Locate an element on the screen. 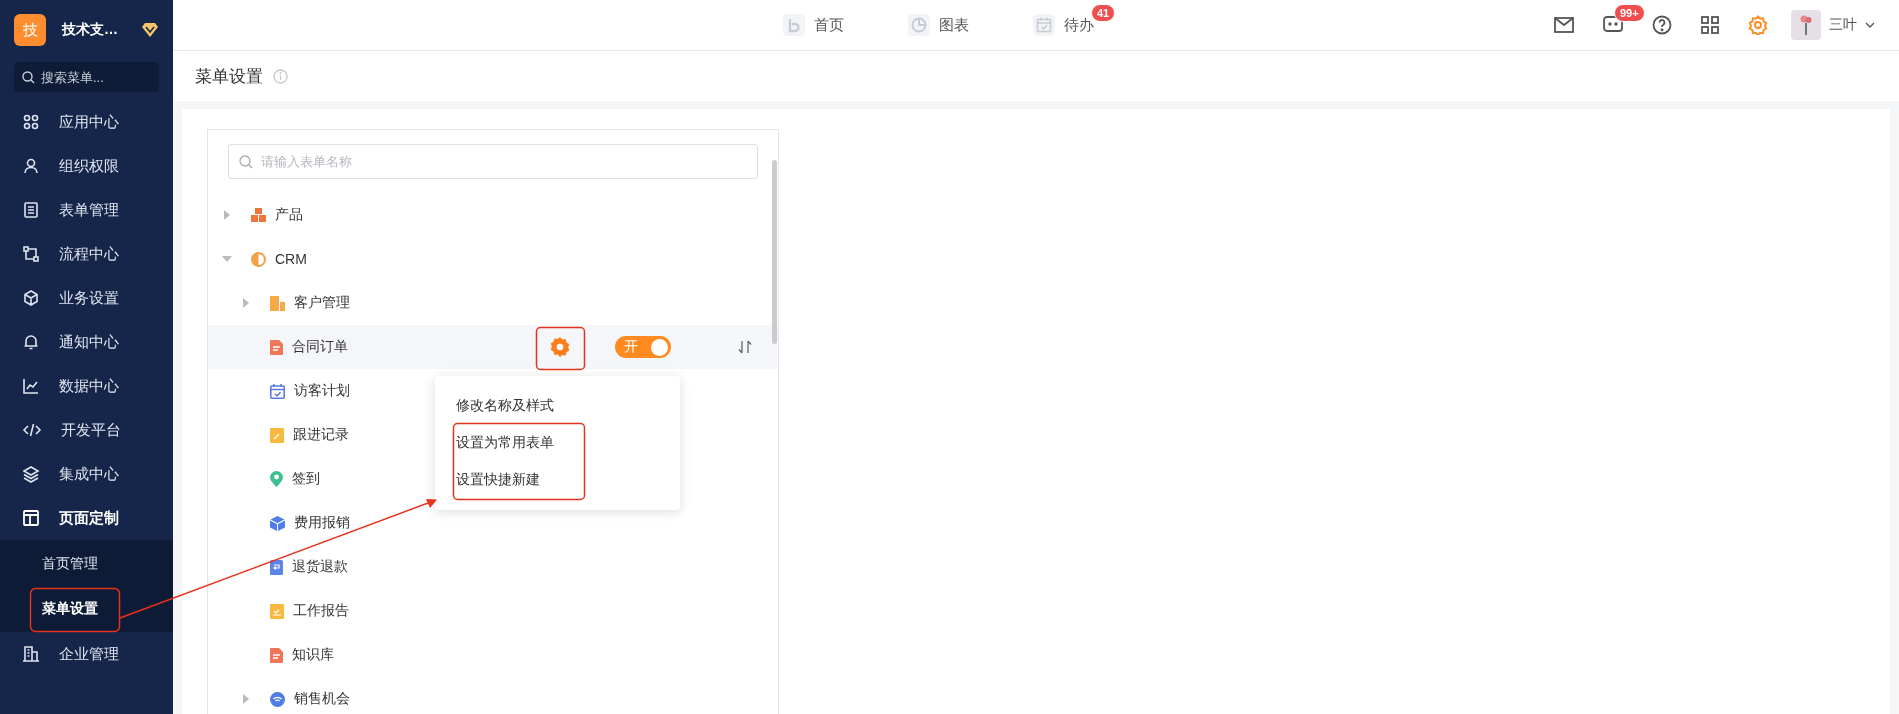  flow-icon is located at coordinates (31, 254).